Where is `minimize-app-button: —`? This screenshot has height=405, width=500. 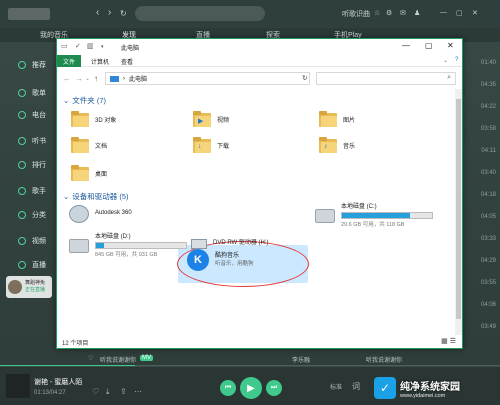 minimize-app-button: — is located at coordinates (443, 12).